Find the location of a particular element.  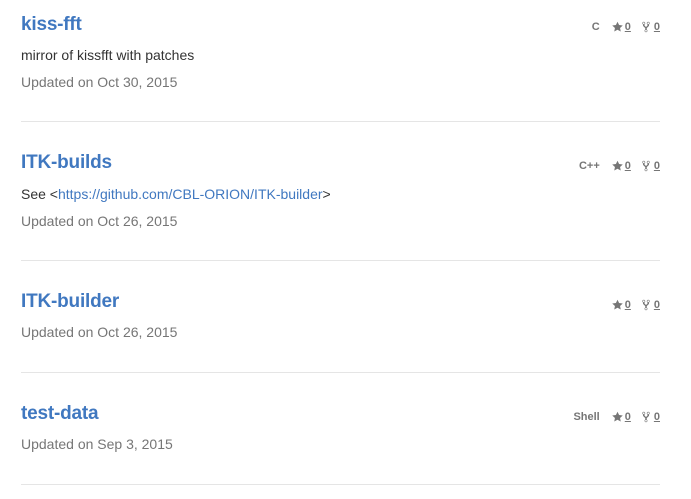

repo-language: Shell is located at coordinates (586, 417).